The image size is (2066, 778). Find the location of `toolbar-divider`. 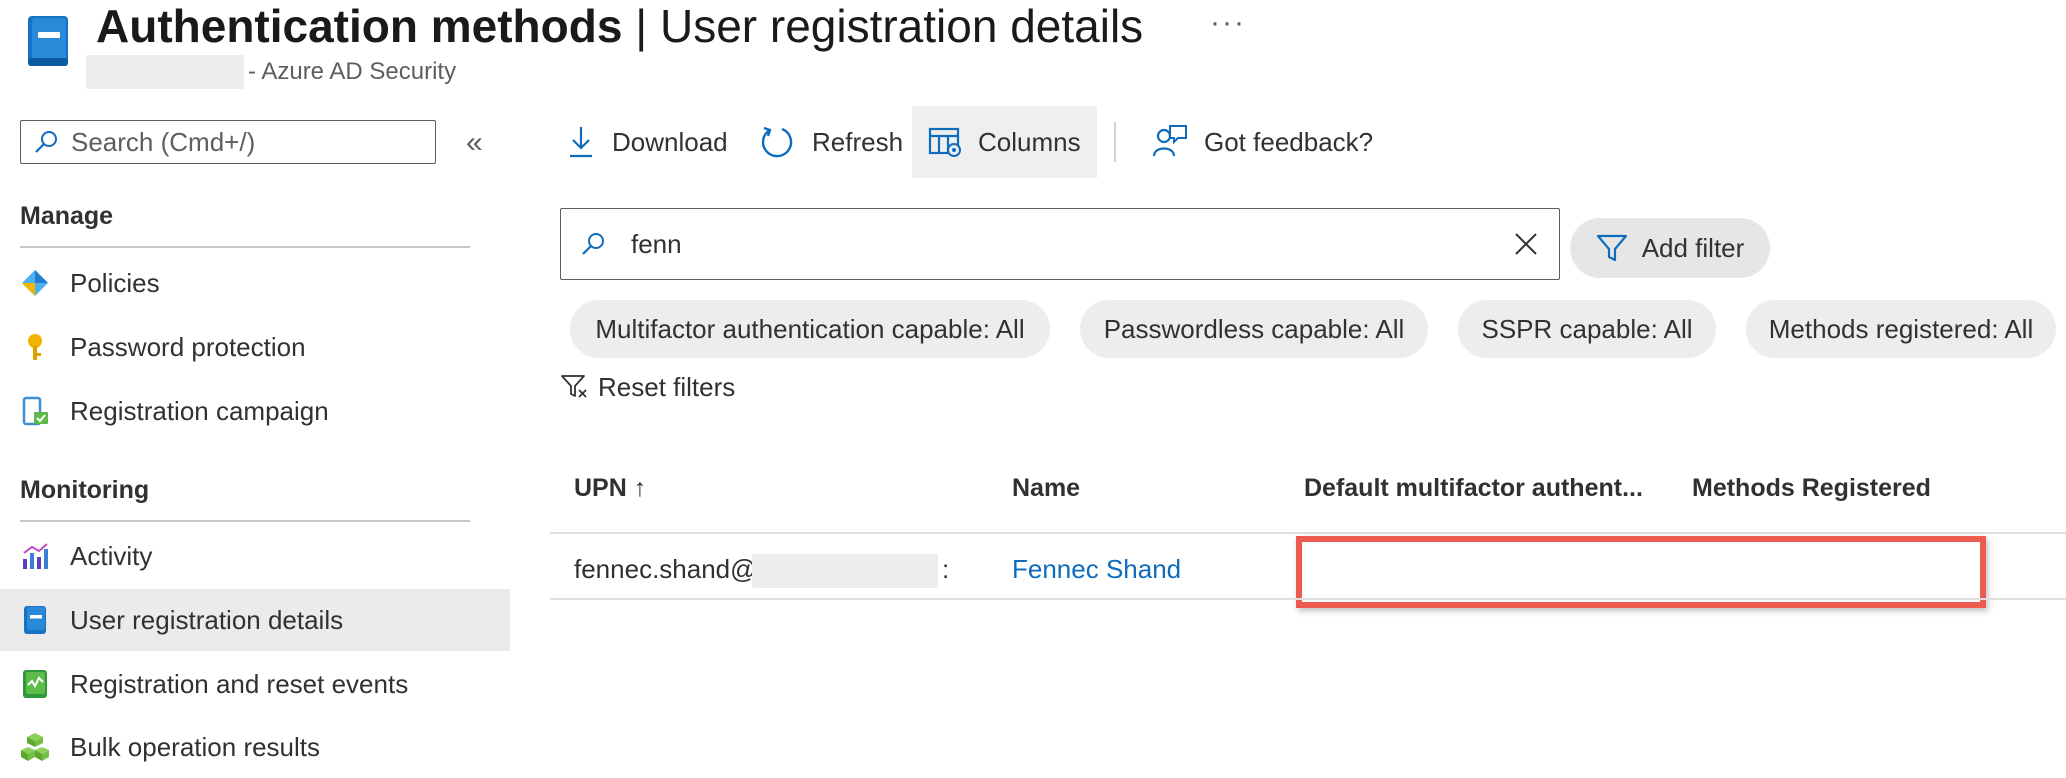

toolbar-divider is located at coordinates (1115, 142).